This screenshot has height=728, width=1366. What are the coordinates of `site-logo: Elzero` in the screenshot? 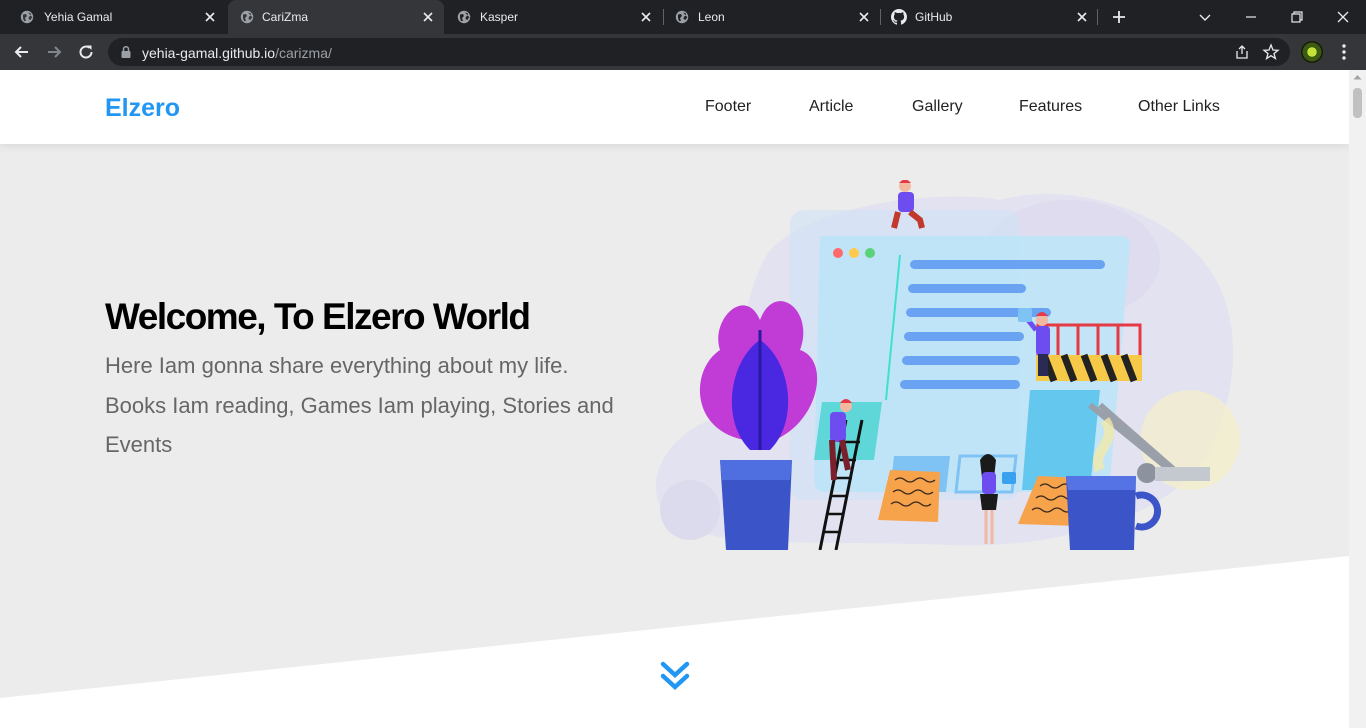 It's located at (142, 108).